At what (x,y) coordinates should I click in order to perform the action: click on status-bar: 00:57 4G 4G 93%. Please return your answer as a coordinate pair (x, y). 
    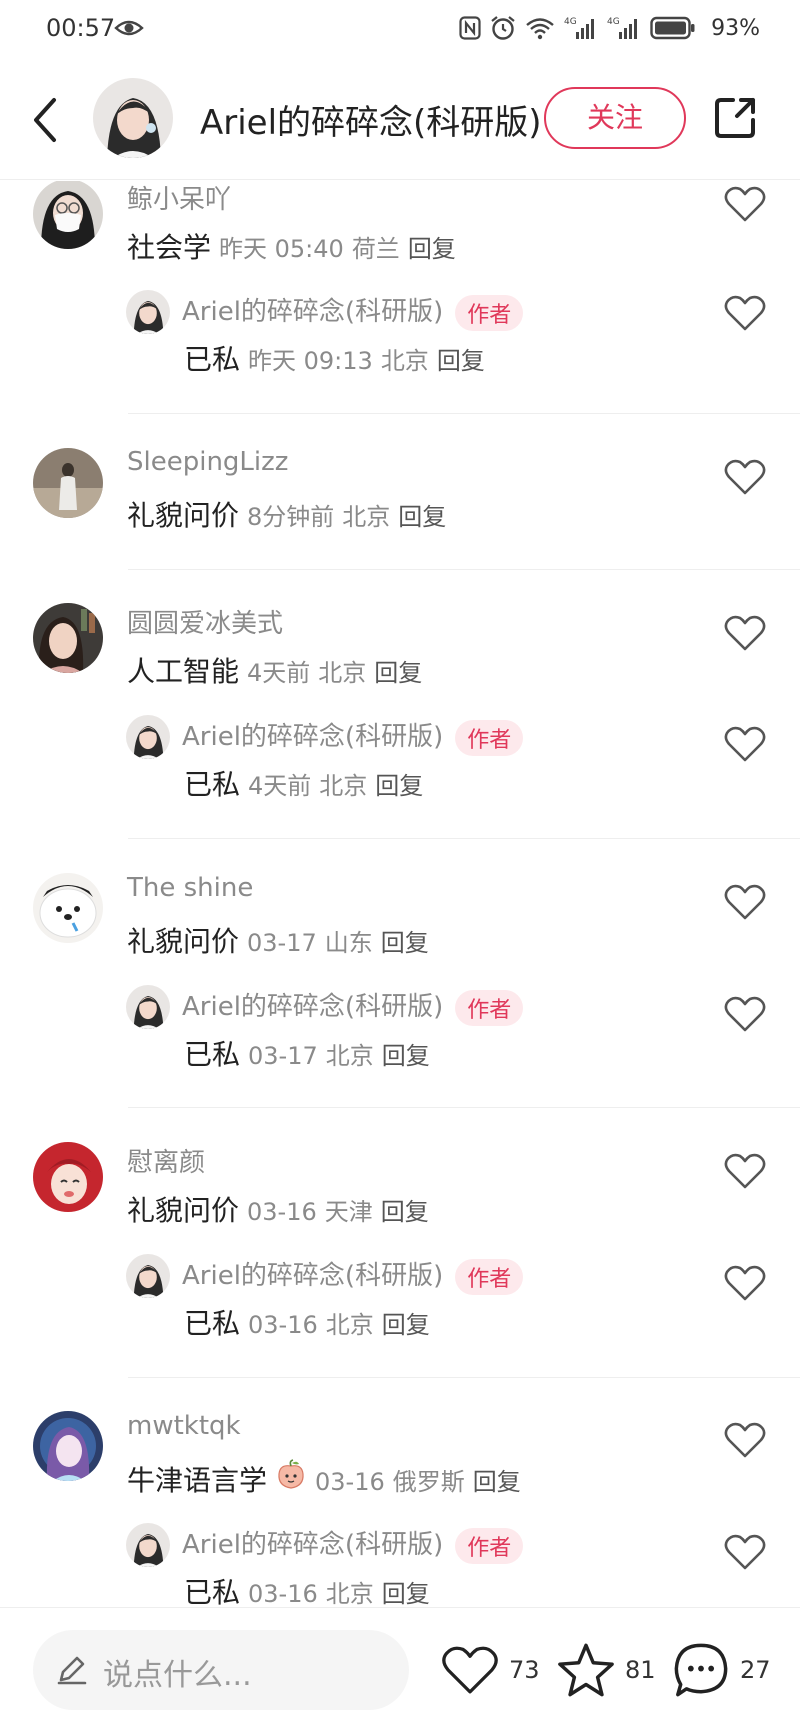
    Looking at the image, I should click on (400, 30).